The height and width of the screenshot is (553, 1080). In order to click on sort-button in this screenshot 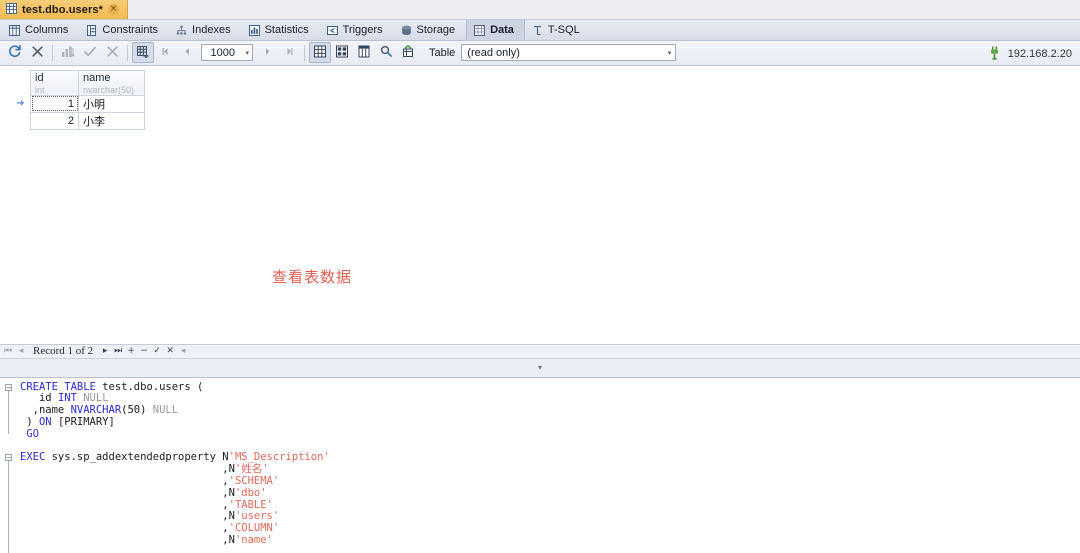, I will do `click(68, 52)`.